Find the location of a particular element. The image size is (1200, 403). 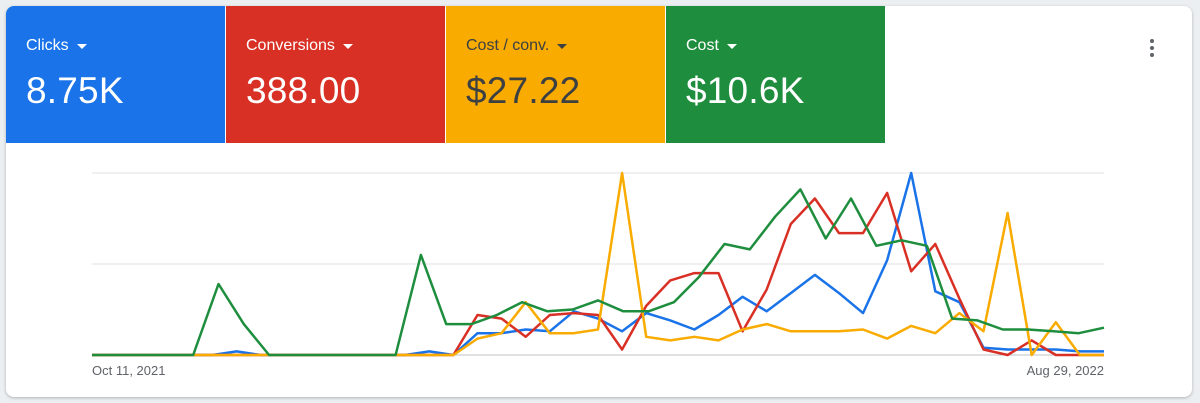

metric-tile-cost-per-conv: Cost / conv. $27.22 is located at coordinates (555, 74).